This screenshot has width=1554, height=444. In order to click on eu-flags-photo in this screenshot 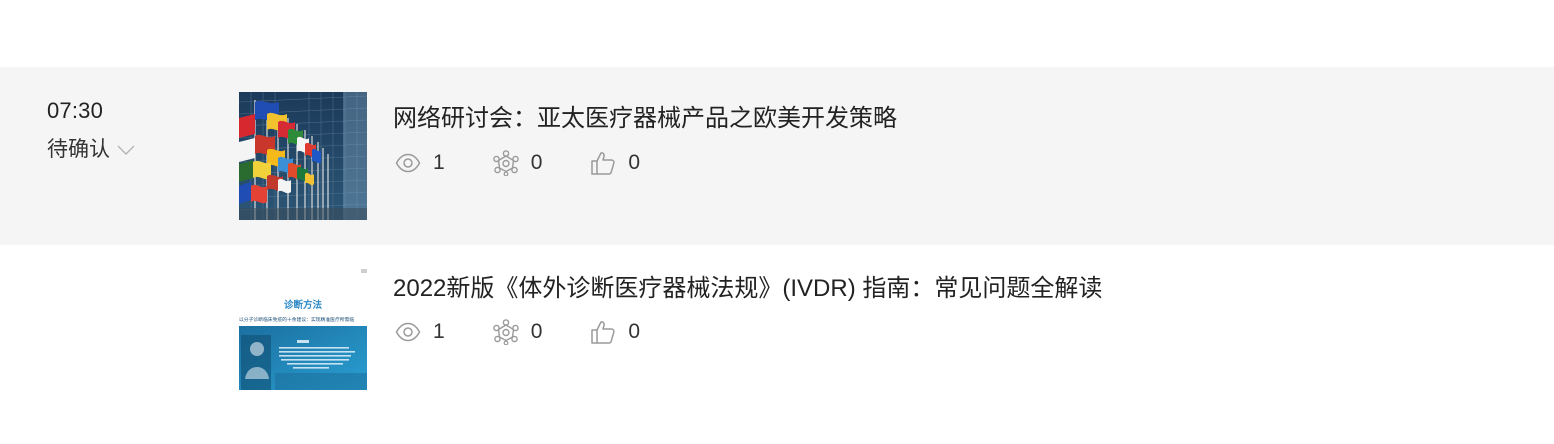, I will do `click(303, 156)`.